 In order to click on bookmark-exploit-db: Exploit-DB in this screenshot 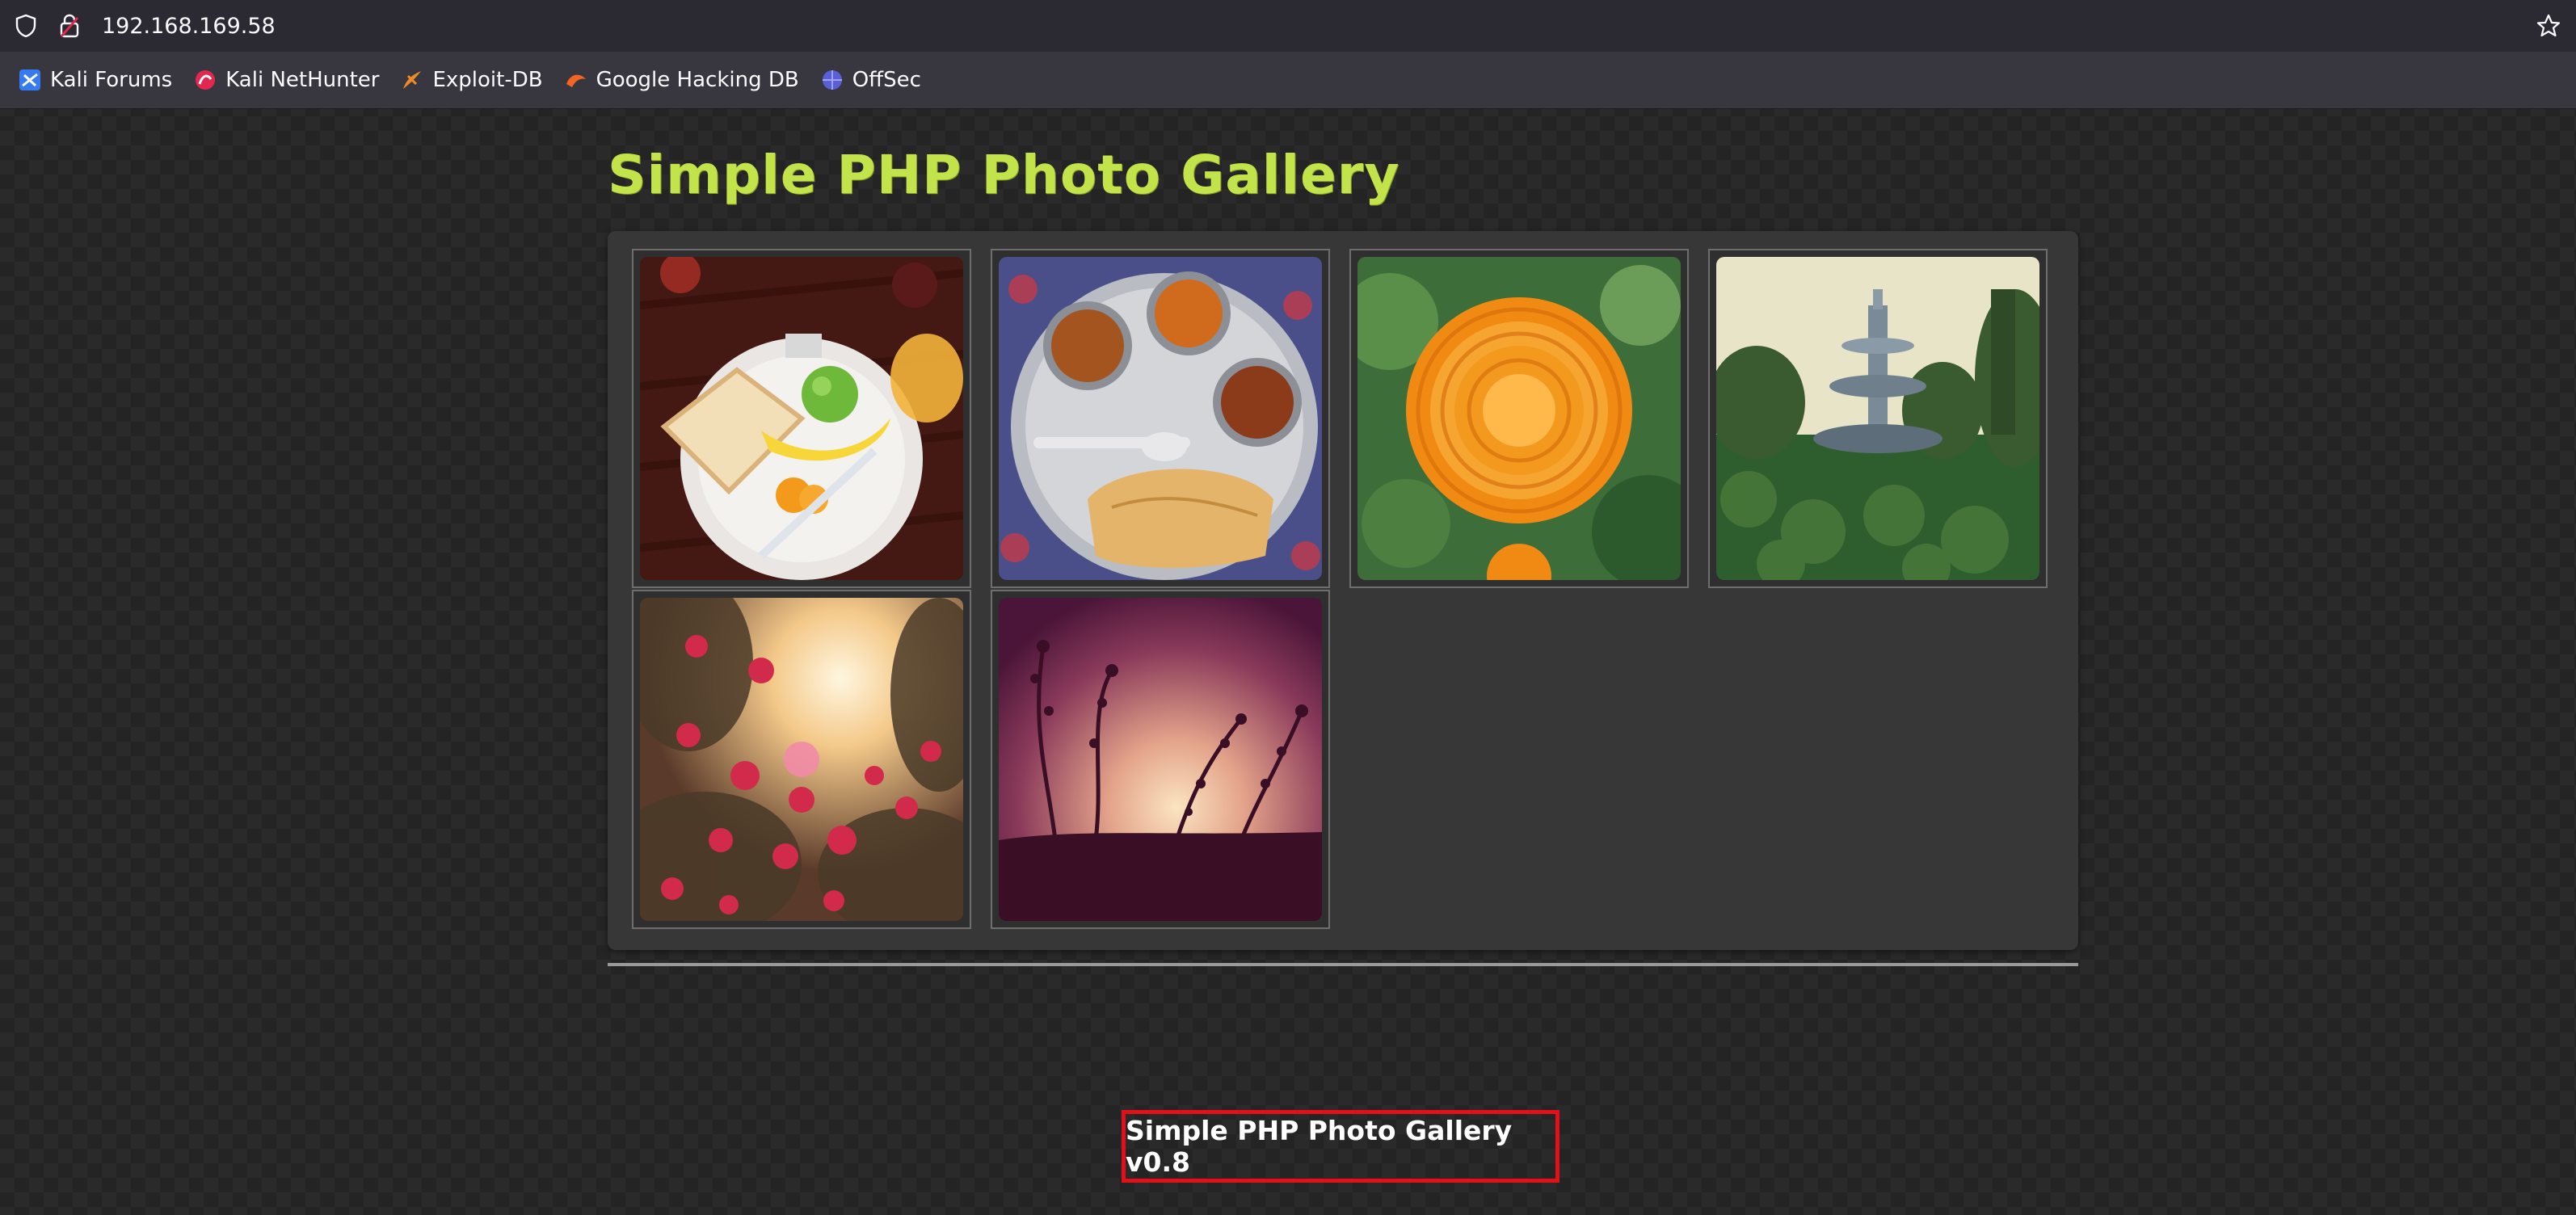, I will do `click(471, 80)`.